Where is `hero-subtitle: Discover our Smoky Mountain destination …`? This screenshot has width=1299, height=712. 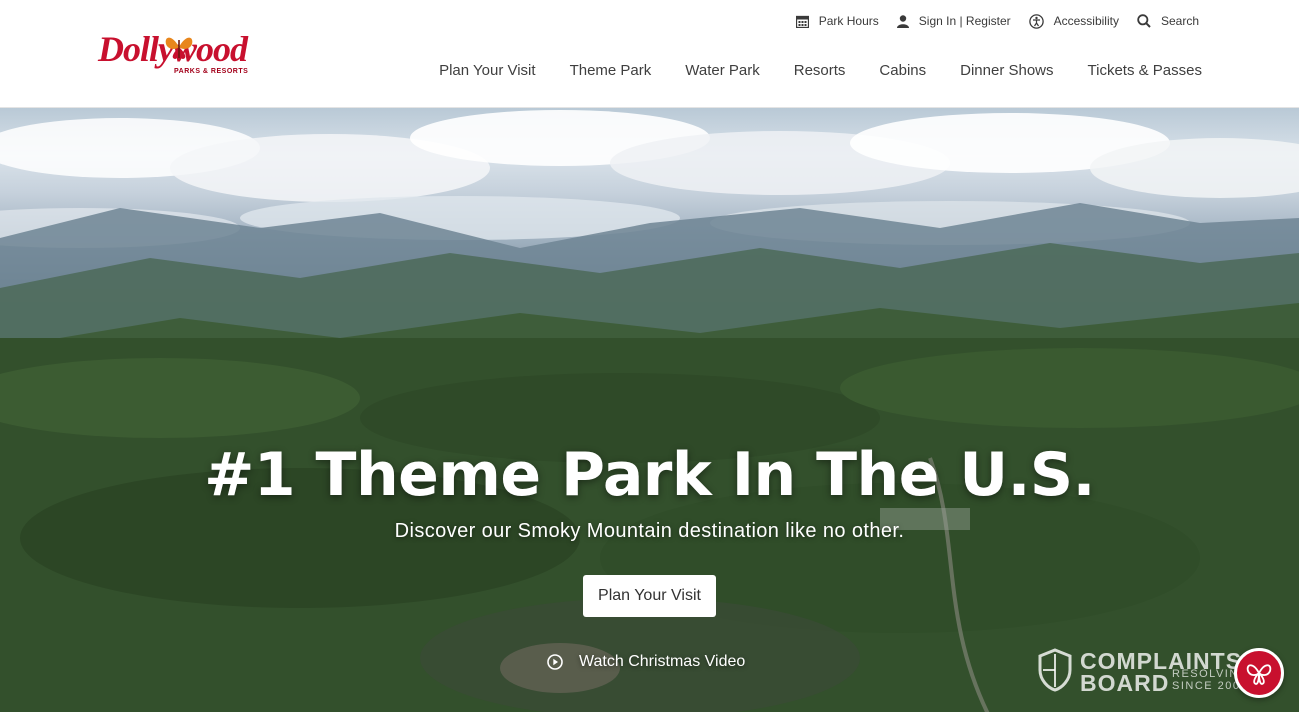 hero-subtitle: Discover our Smoky Mountain destination … is located at coordinates (649, 531).